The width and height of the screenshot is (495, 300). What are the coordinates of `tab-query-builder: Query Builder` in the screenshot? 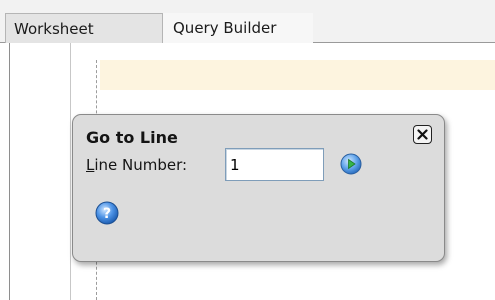 It's located at (238, 28).